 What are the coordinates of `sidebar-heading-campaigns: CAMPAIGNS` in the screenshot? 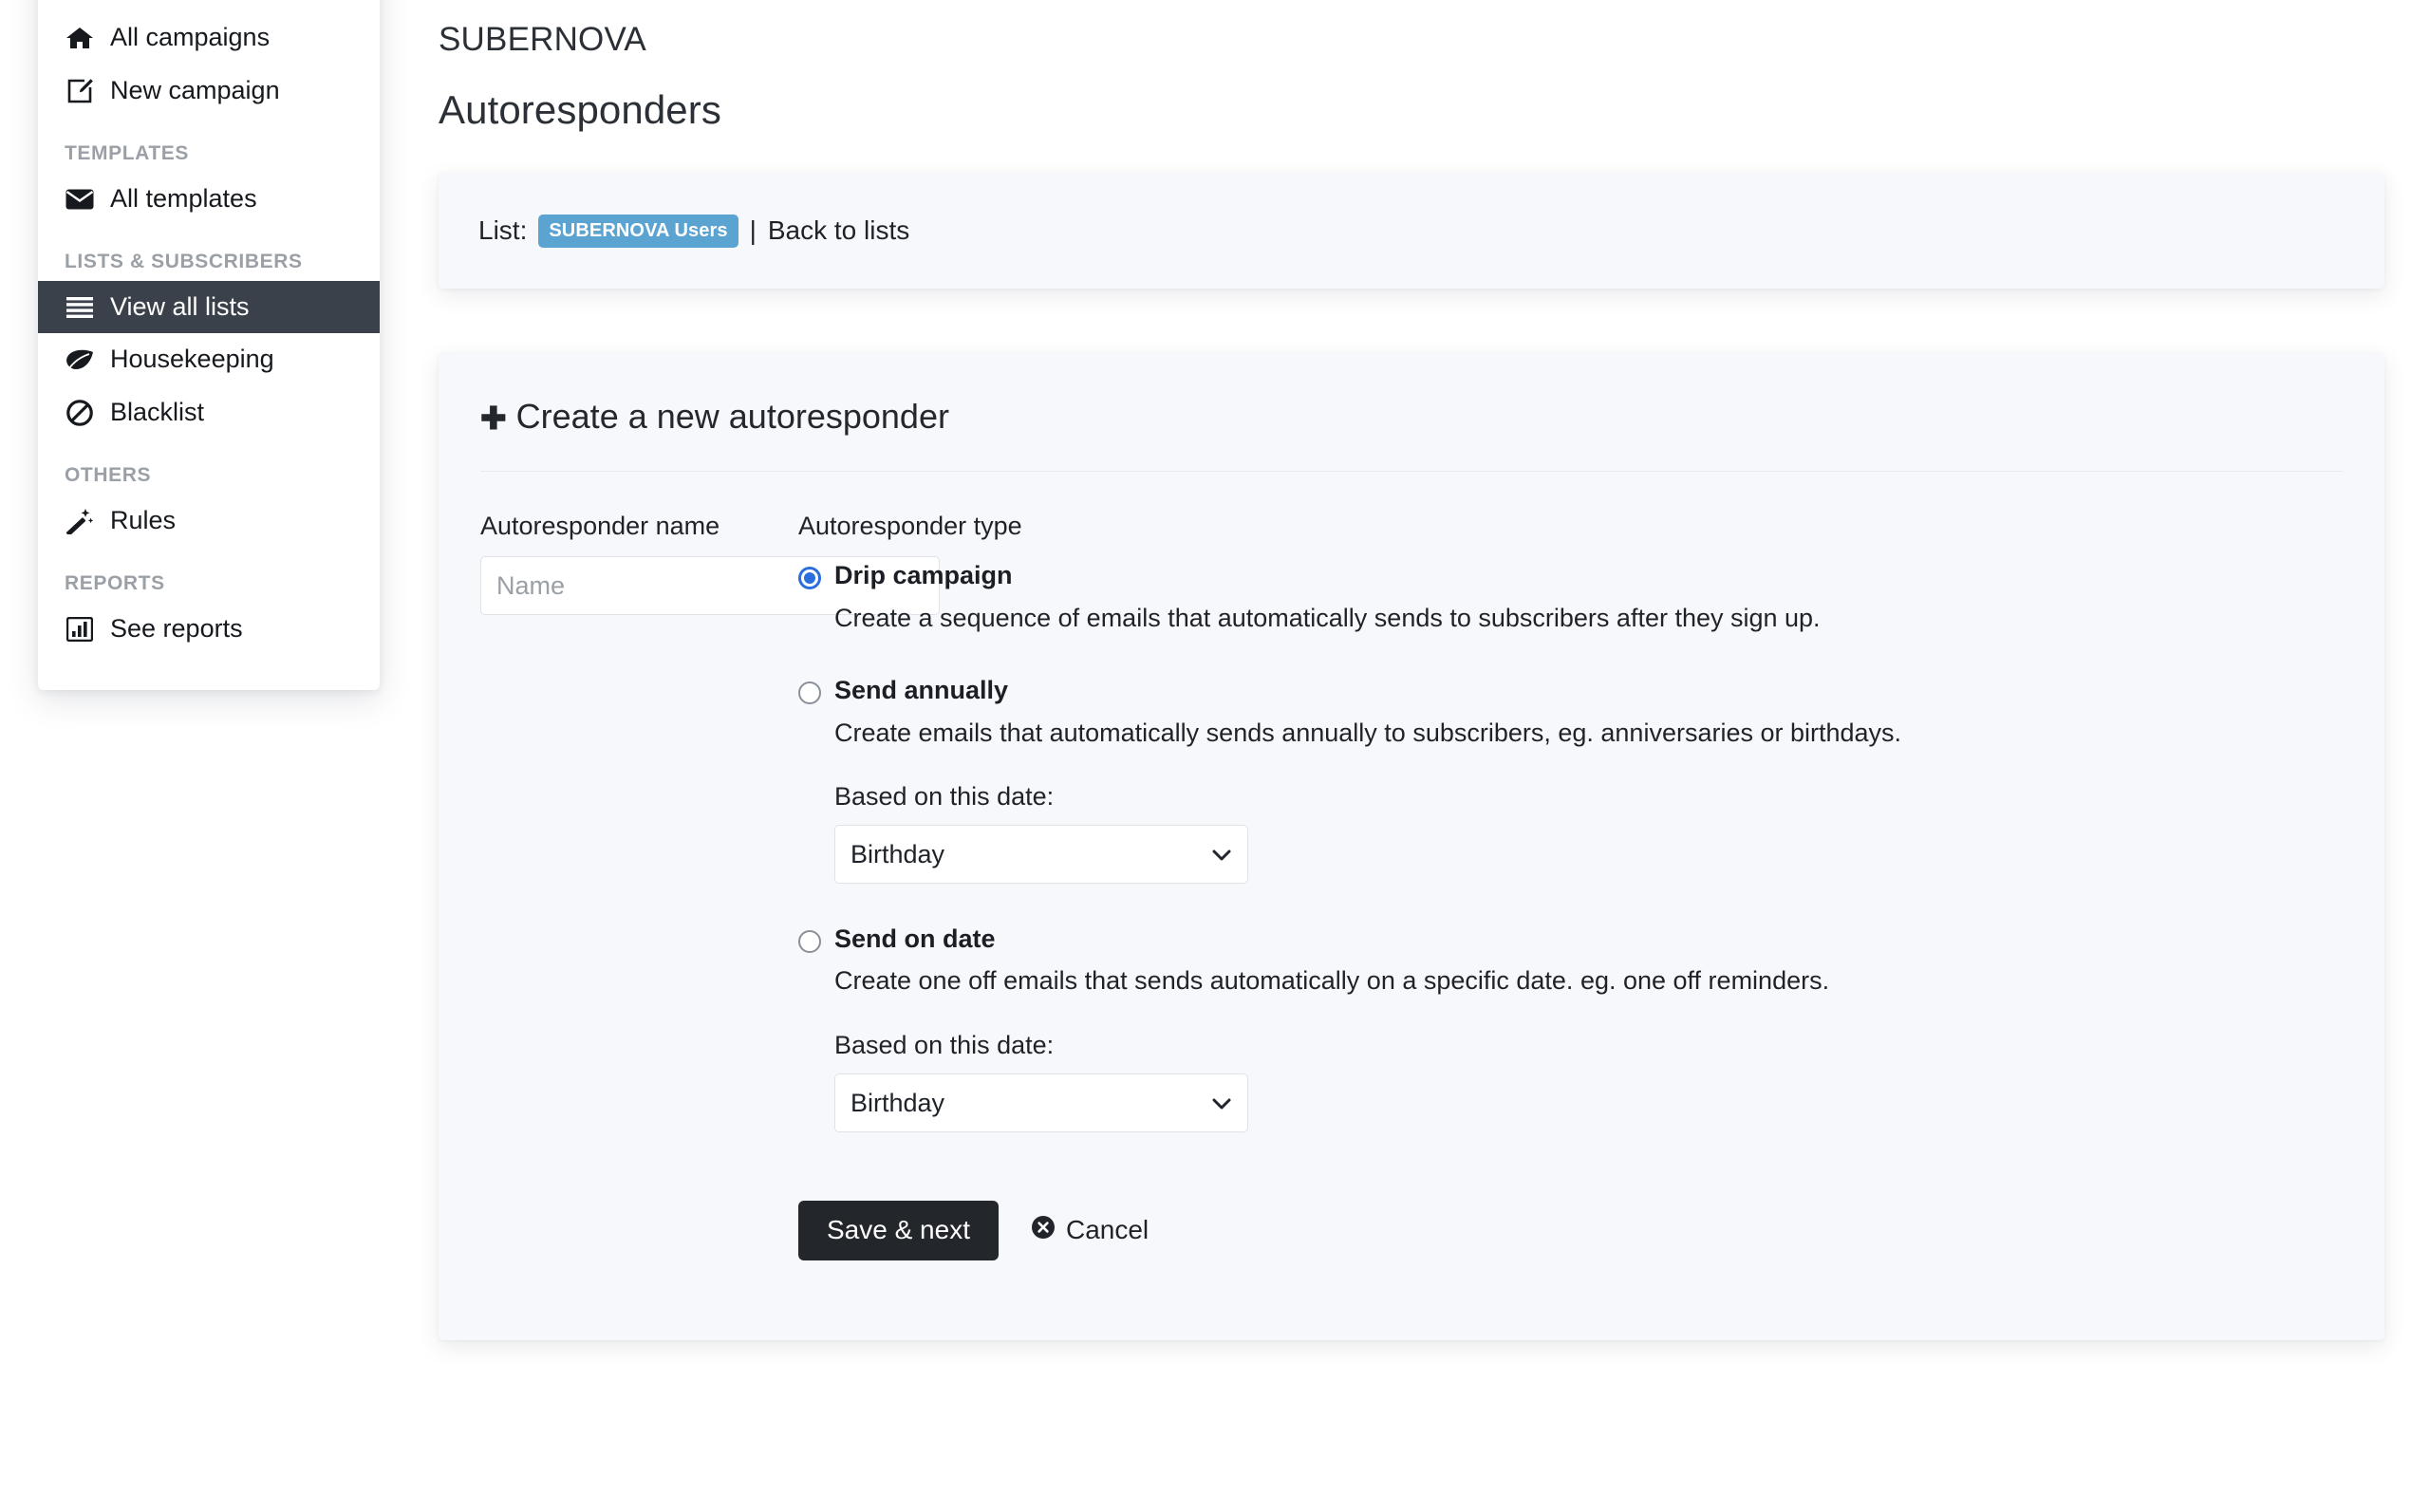 It's located at (209, 6).